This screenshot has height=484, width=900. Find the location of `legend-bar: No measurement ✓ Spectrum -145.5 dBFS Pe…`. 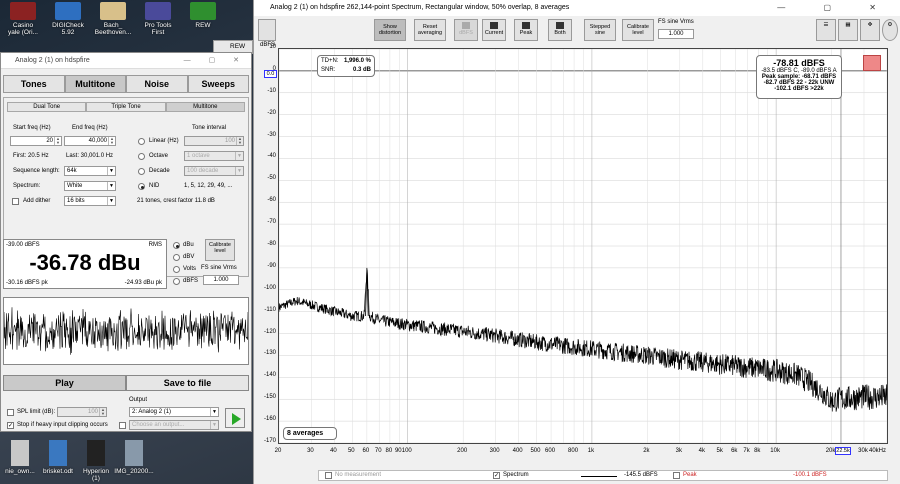

legend-bar: No measurement ✓ Spectrum -145.5 dBFS Pe… is located at coordinates (603, 475).